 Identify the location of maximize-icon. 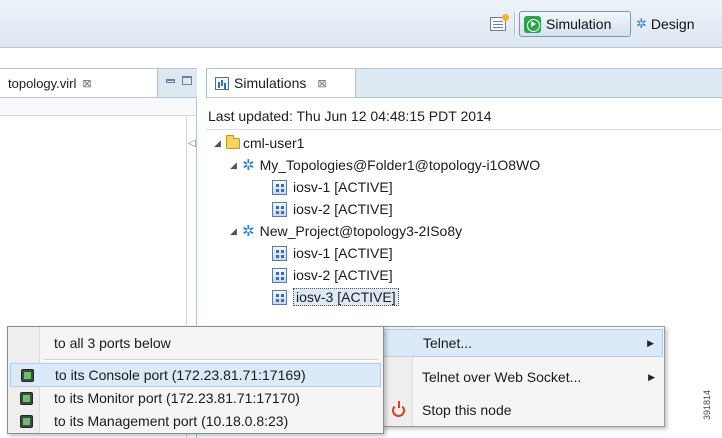
(187, 80).